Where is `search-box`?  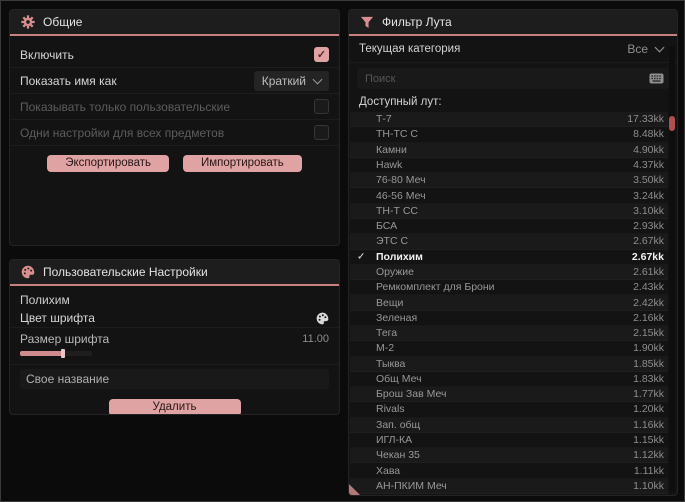
search-box is located at coordinates (513, 78).